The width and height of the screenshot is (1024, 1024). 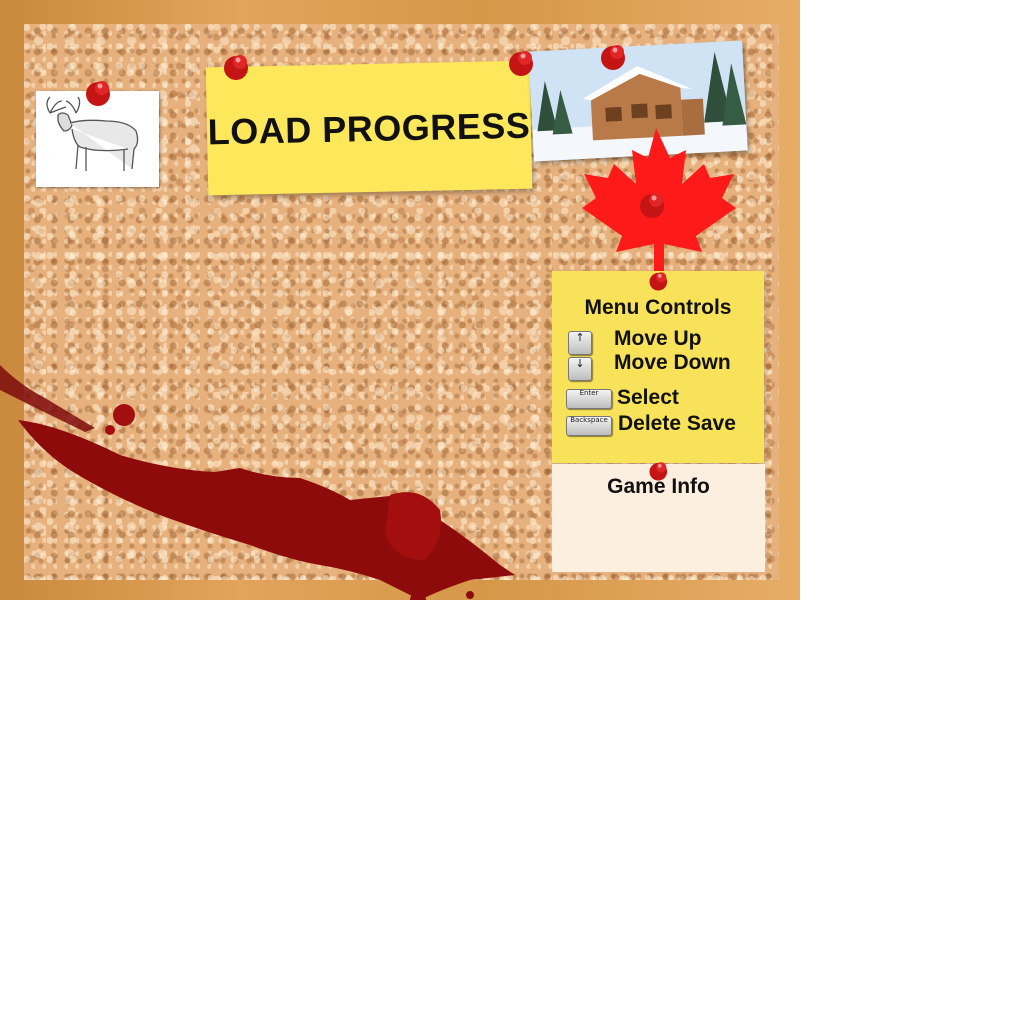 What do you see at coordinates (589, 399) in the screenshot?
I see `enter-key-icon: Enter` at bounding box center [589, 399].